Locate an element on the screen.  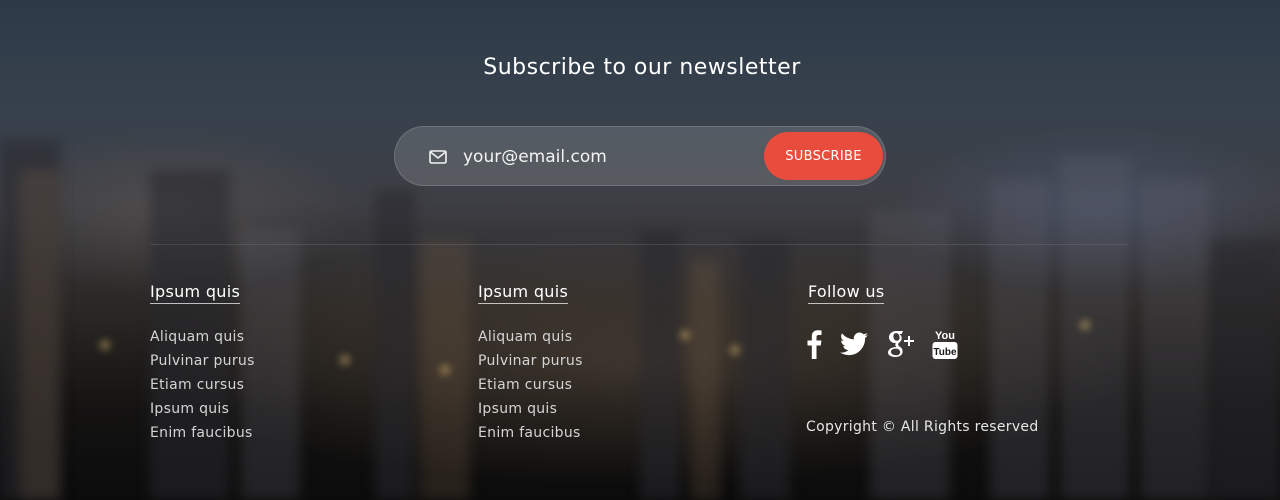
twitter-link is located at coordinates (854, 344).